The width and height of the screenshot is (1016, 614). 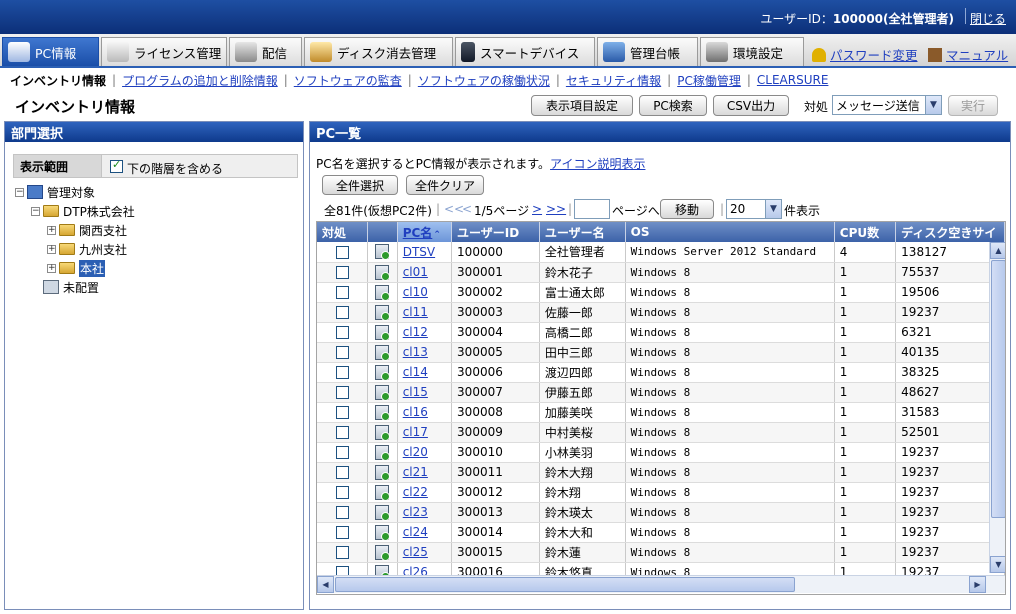 I want to click on tab-license: ライセンス管理, so click(x=164, y=51).